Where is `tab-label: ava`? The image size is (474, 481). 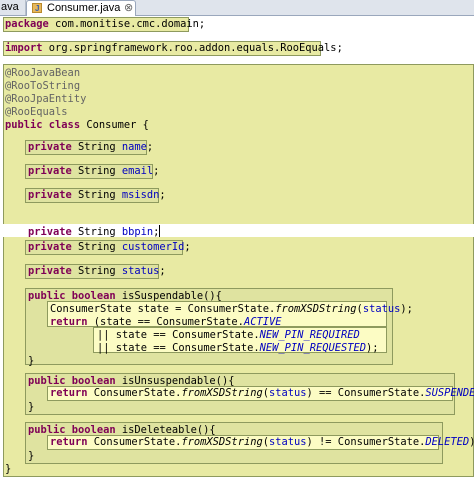 tab-label: ava is located at coordinates (10, 7).